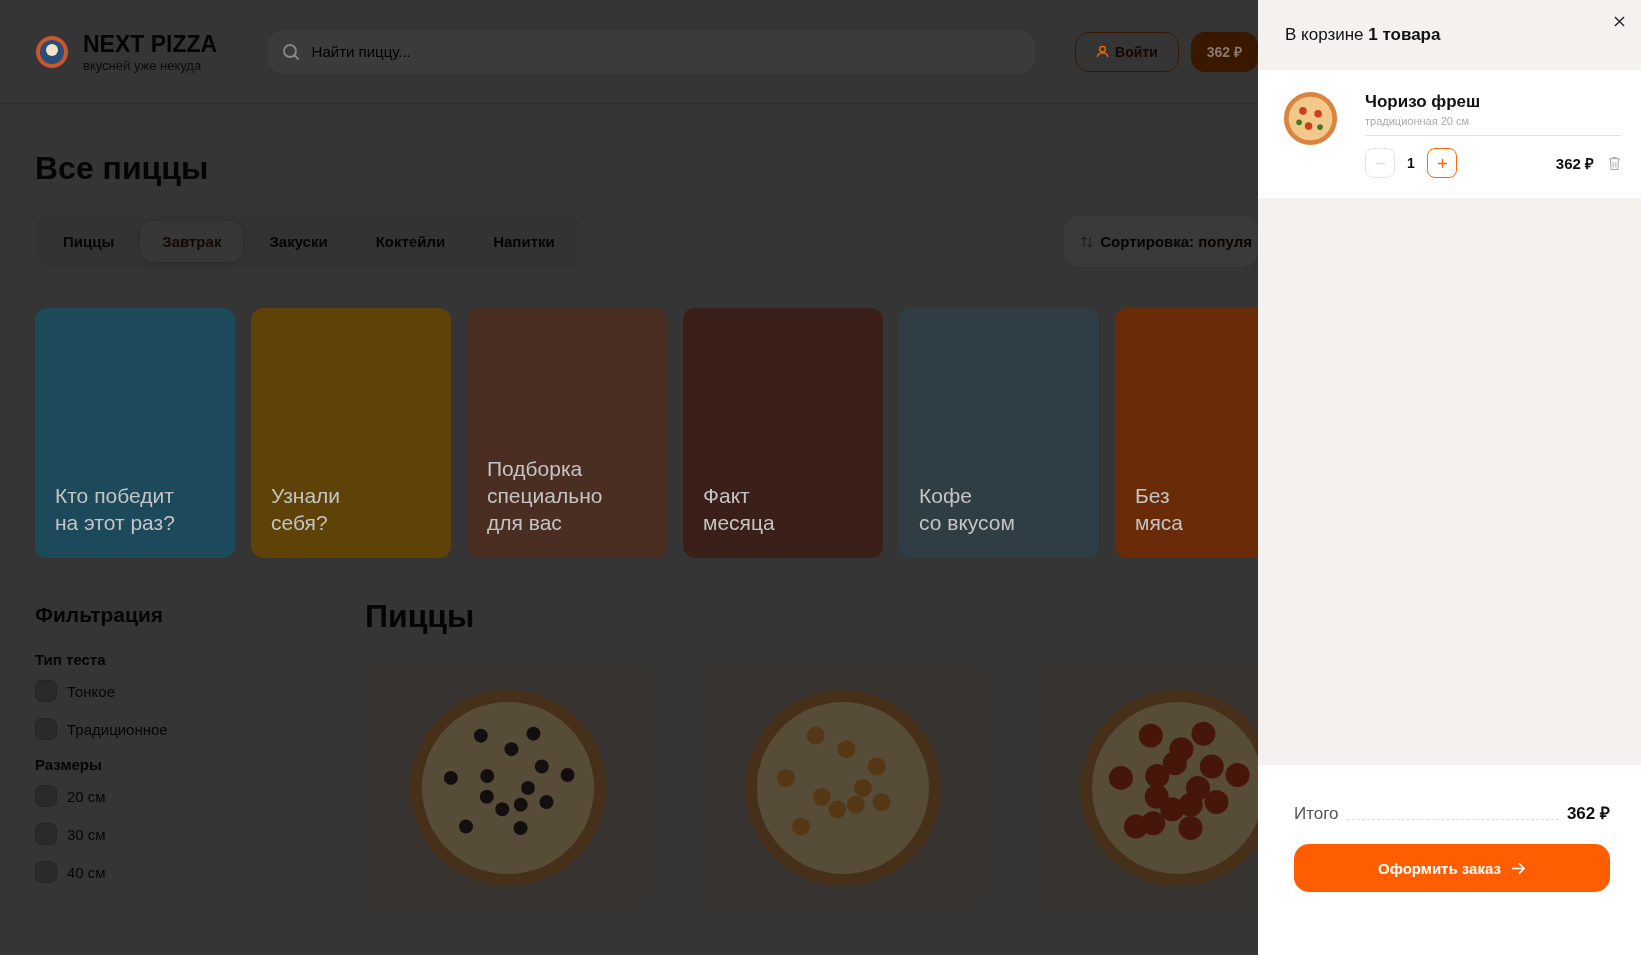 This screenshot has height=955, width=1641. What do you see at coordinates (545, 496) in the screenshot?
I see `story-caption: Подборка специально для вас` at bounding box center [545, 496].